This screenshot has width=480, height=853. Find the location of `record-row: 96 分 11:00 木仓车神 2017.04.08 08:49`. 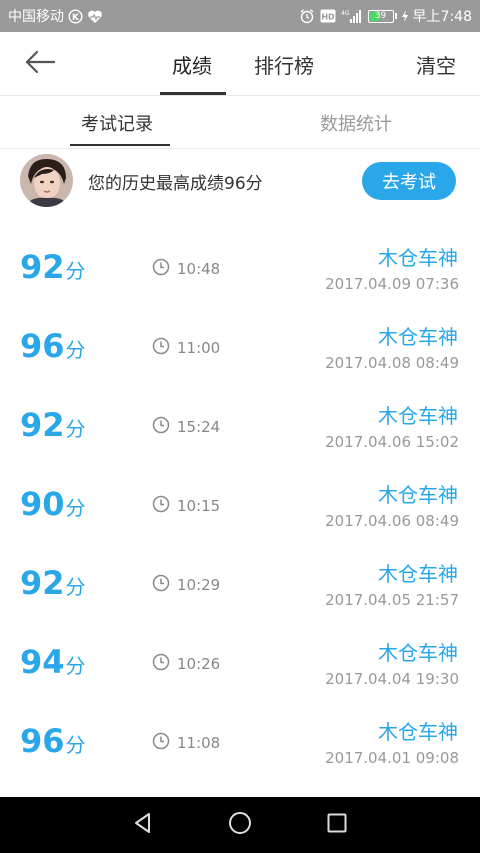

record-row: 96 分 11:00 木仓车神 2017.04.08 08:49 is located at coordinates (240, 346).